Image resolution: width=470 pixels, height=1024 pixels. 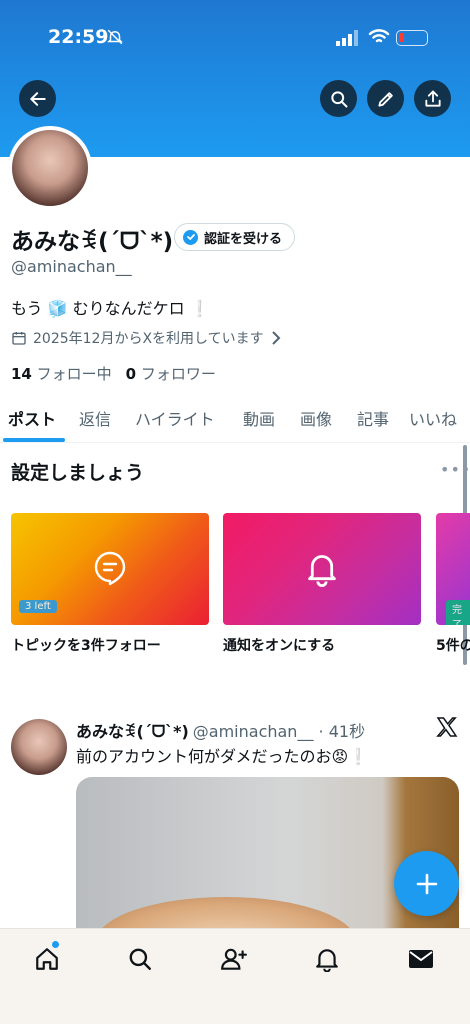 I want to click on back-arrow-icon, so click(x=37, y=98).